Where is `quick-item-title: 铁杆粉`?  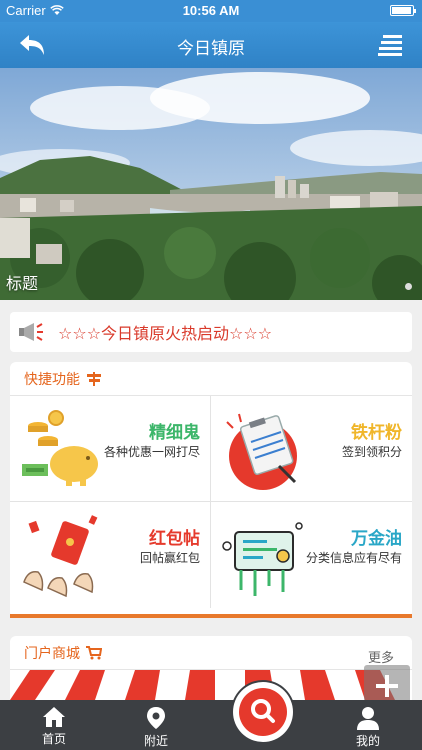 quick-item-title: 铁杆粉 is located at coordinates (376, 433).